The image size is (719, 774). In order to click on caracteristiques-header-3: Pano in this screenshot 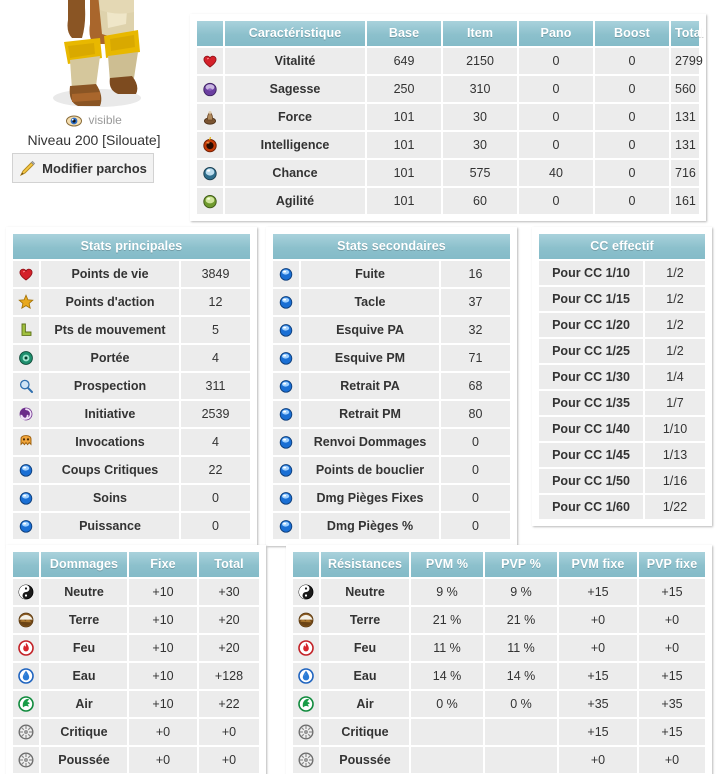, I will do `click(556, 33)`.